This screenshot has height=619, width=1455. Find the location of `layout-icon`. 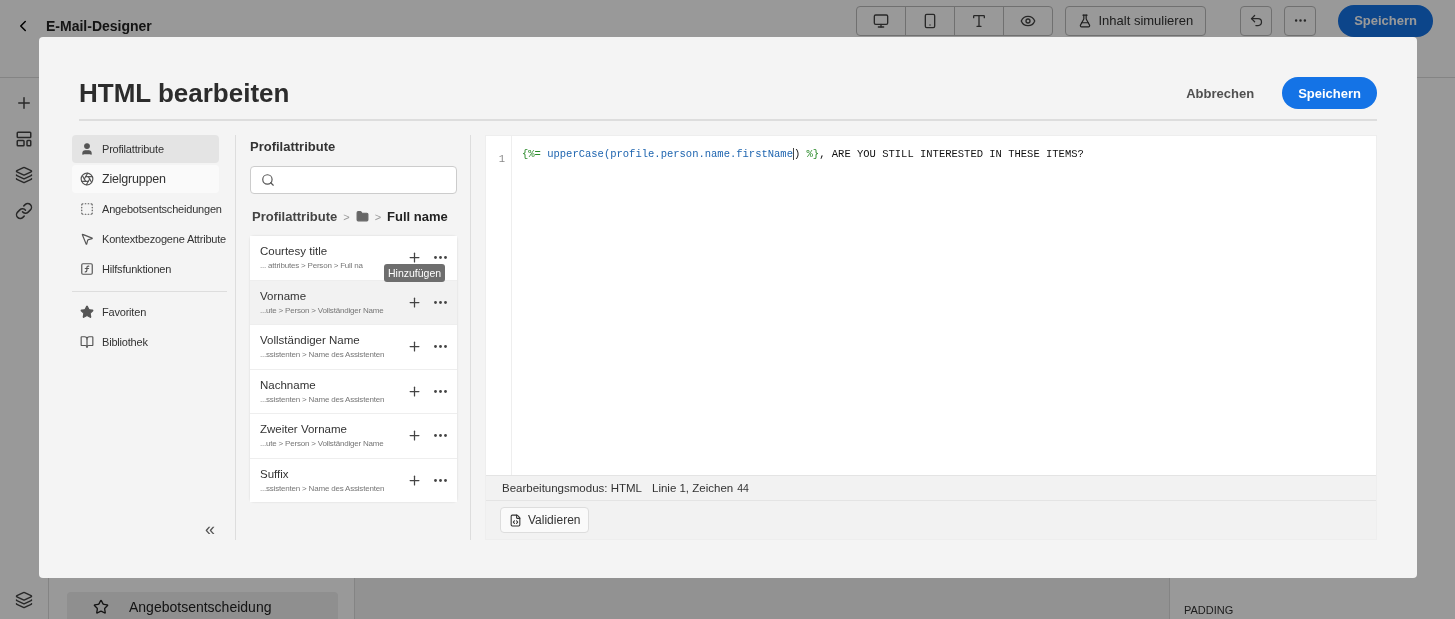

layout-icon is located at coordinates (24, 139).